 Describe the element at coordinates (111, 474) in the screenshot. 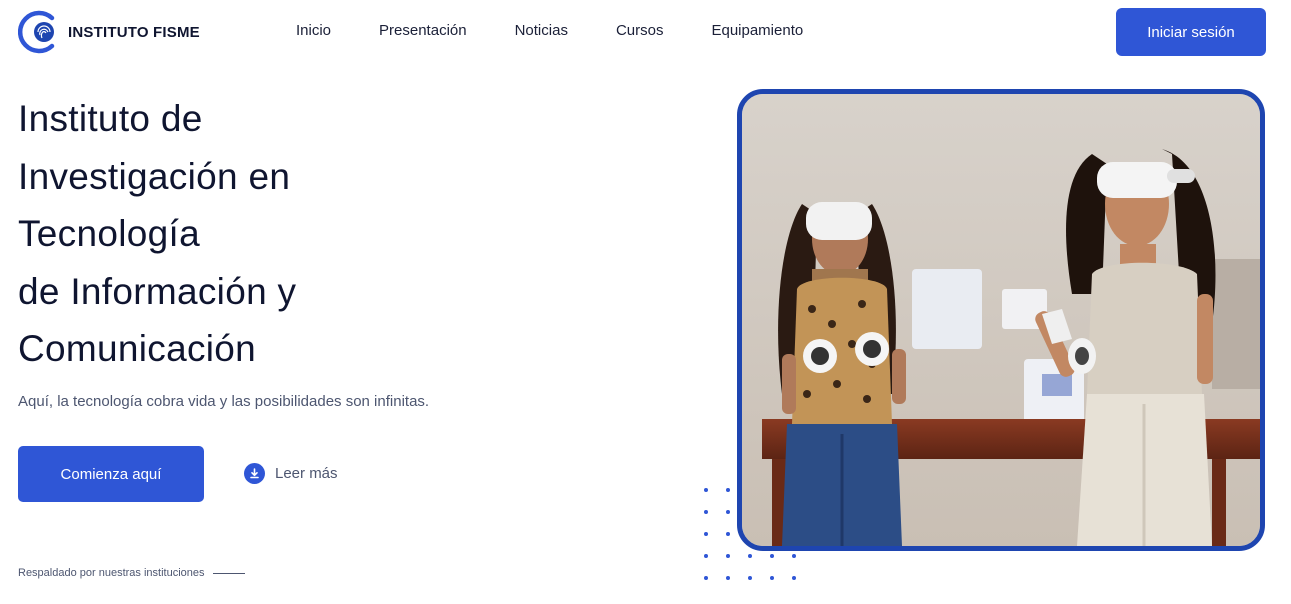

I see `start-here-button: Comienza aquí` at that location.